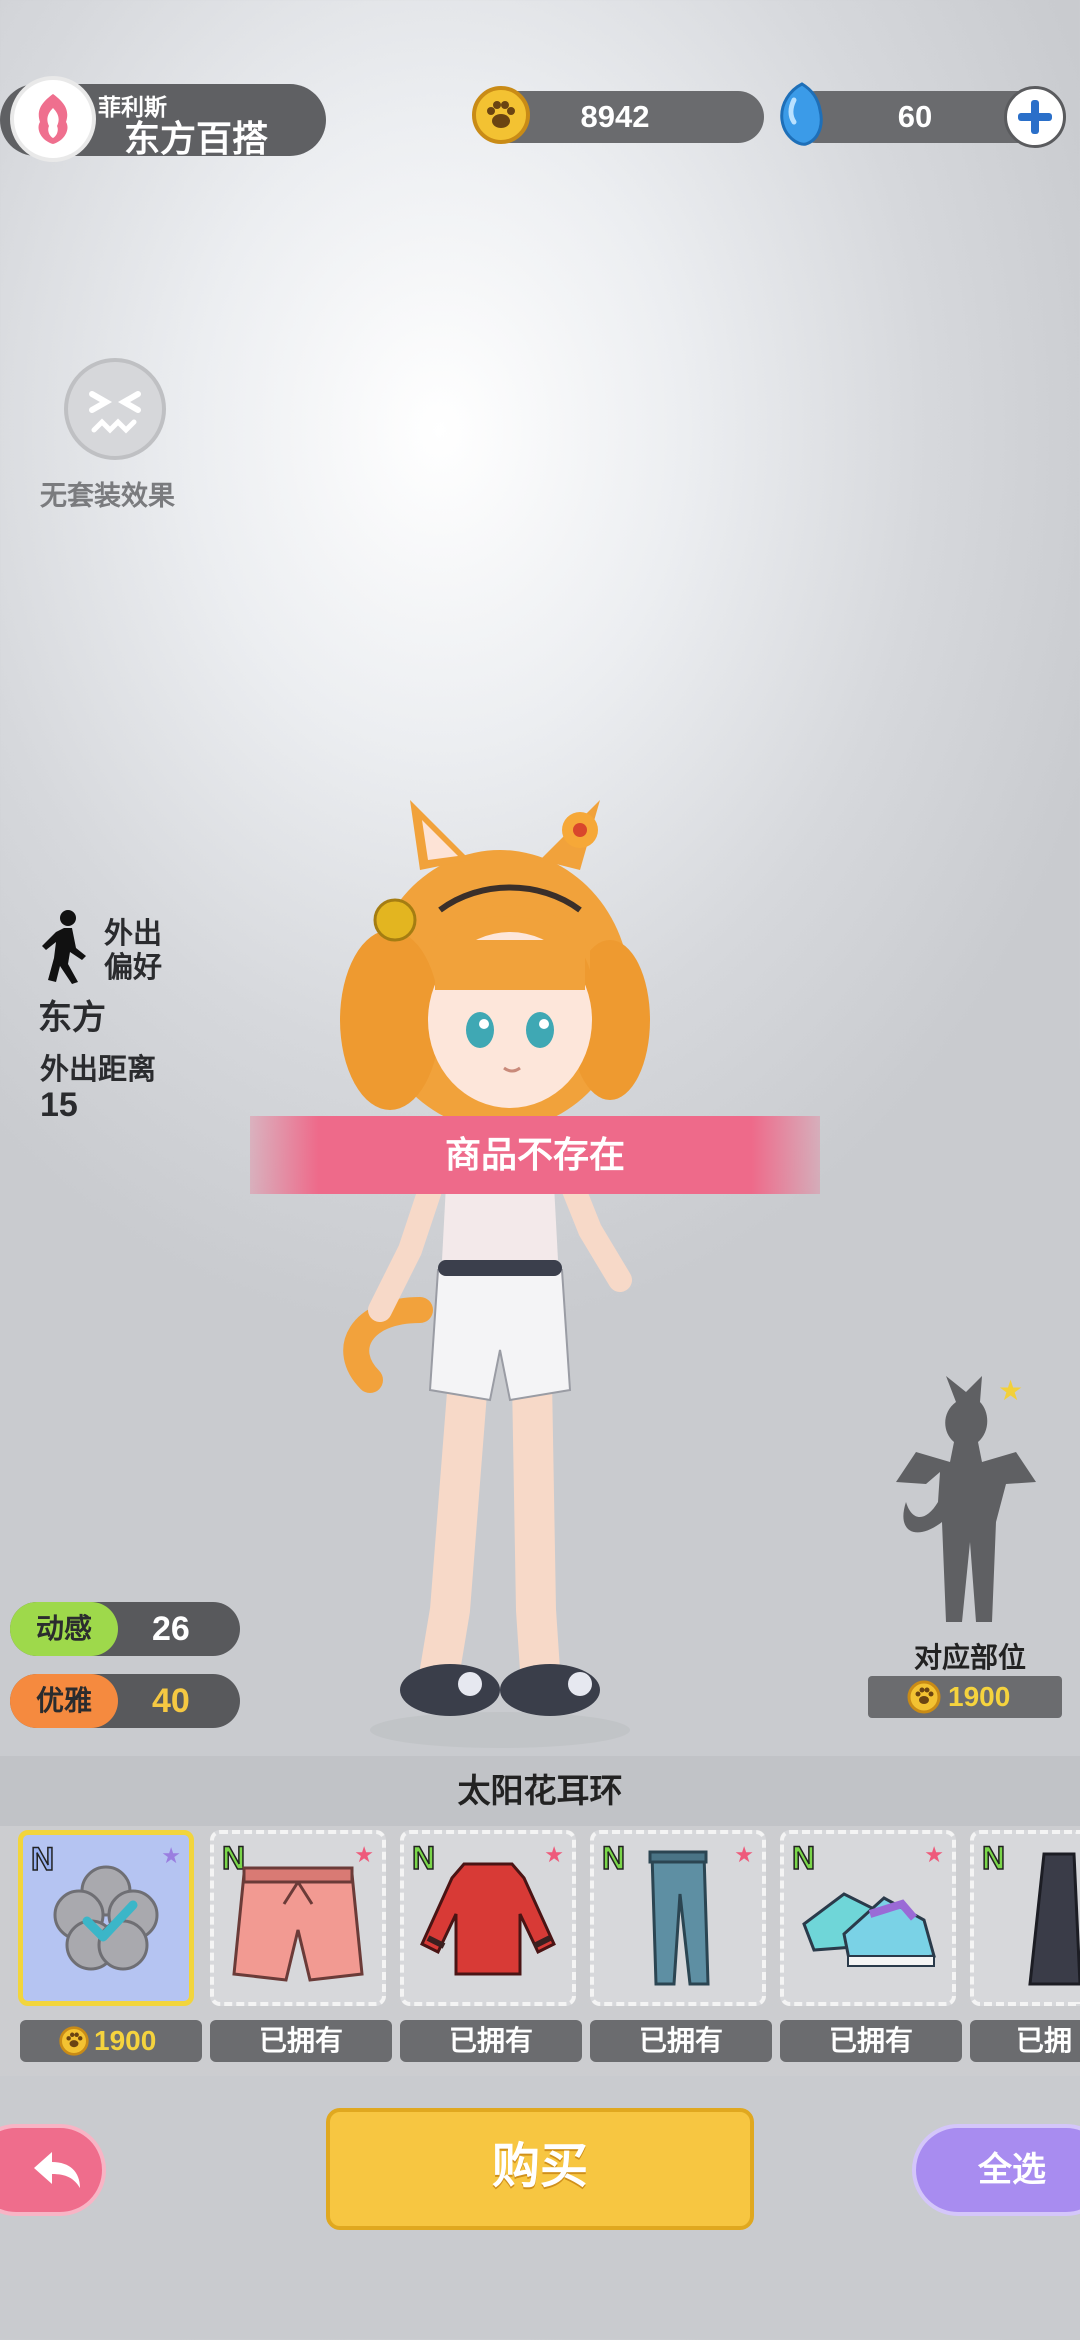 The height and width of the screenshot is (2340, 1080). I want to click on body-part-price-tag: 1900, so click(965, 1697).